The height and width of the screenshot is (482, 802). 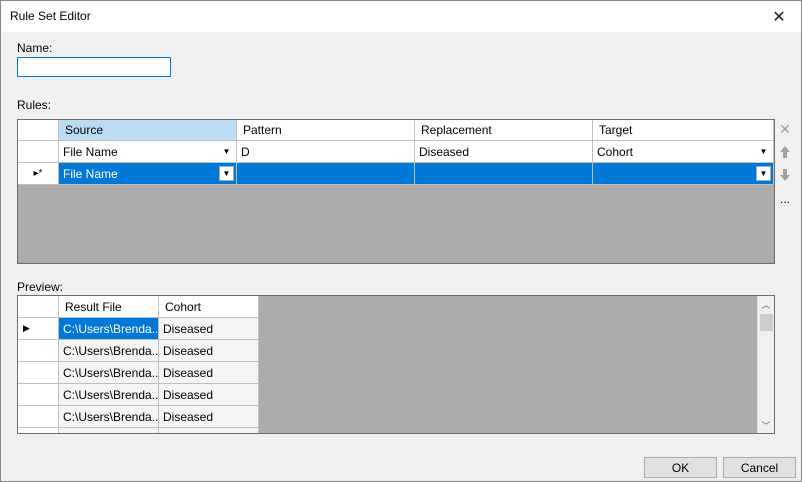 I want to click on arrow-down-icon, so click(x=785, y=175).